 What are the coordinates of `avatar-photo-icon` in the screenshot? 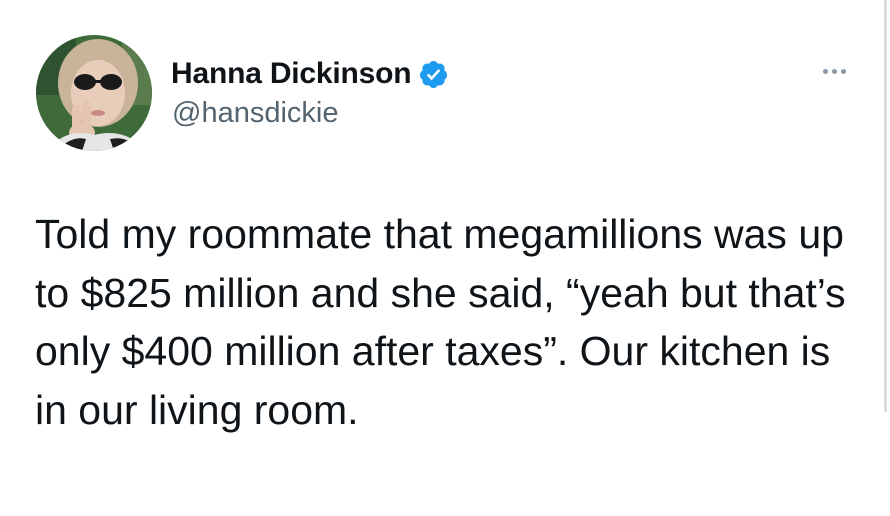 It's located at (94, 93).